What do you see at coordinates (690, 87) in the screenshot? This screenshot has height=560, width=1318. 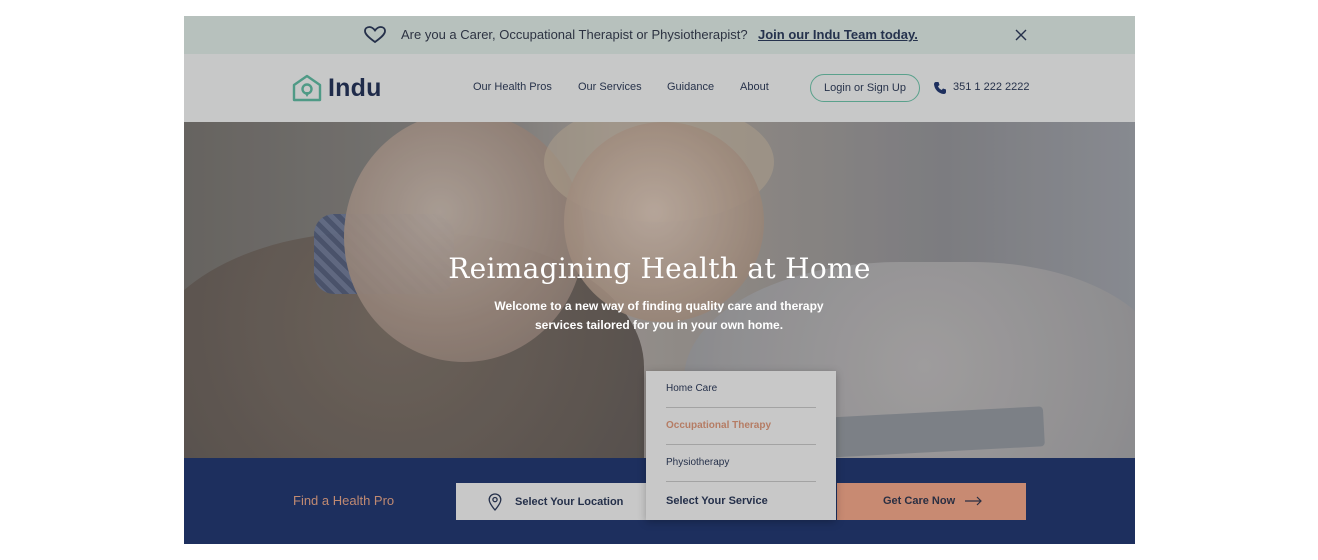 I see `nav-link-guidance: Guidance` at bounding box center [690, 87].